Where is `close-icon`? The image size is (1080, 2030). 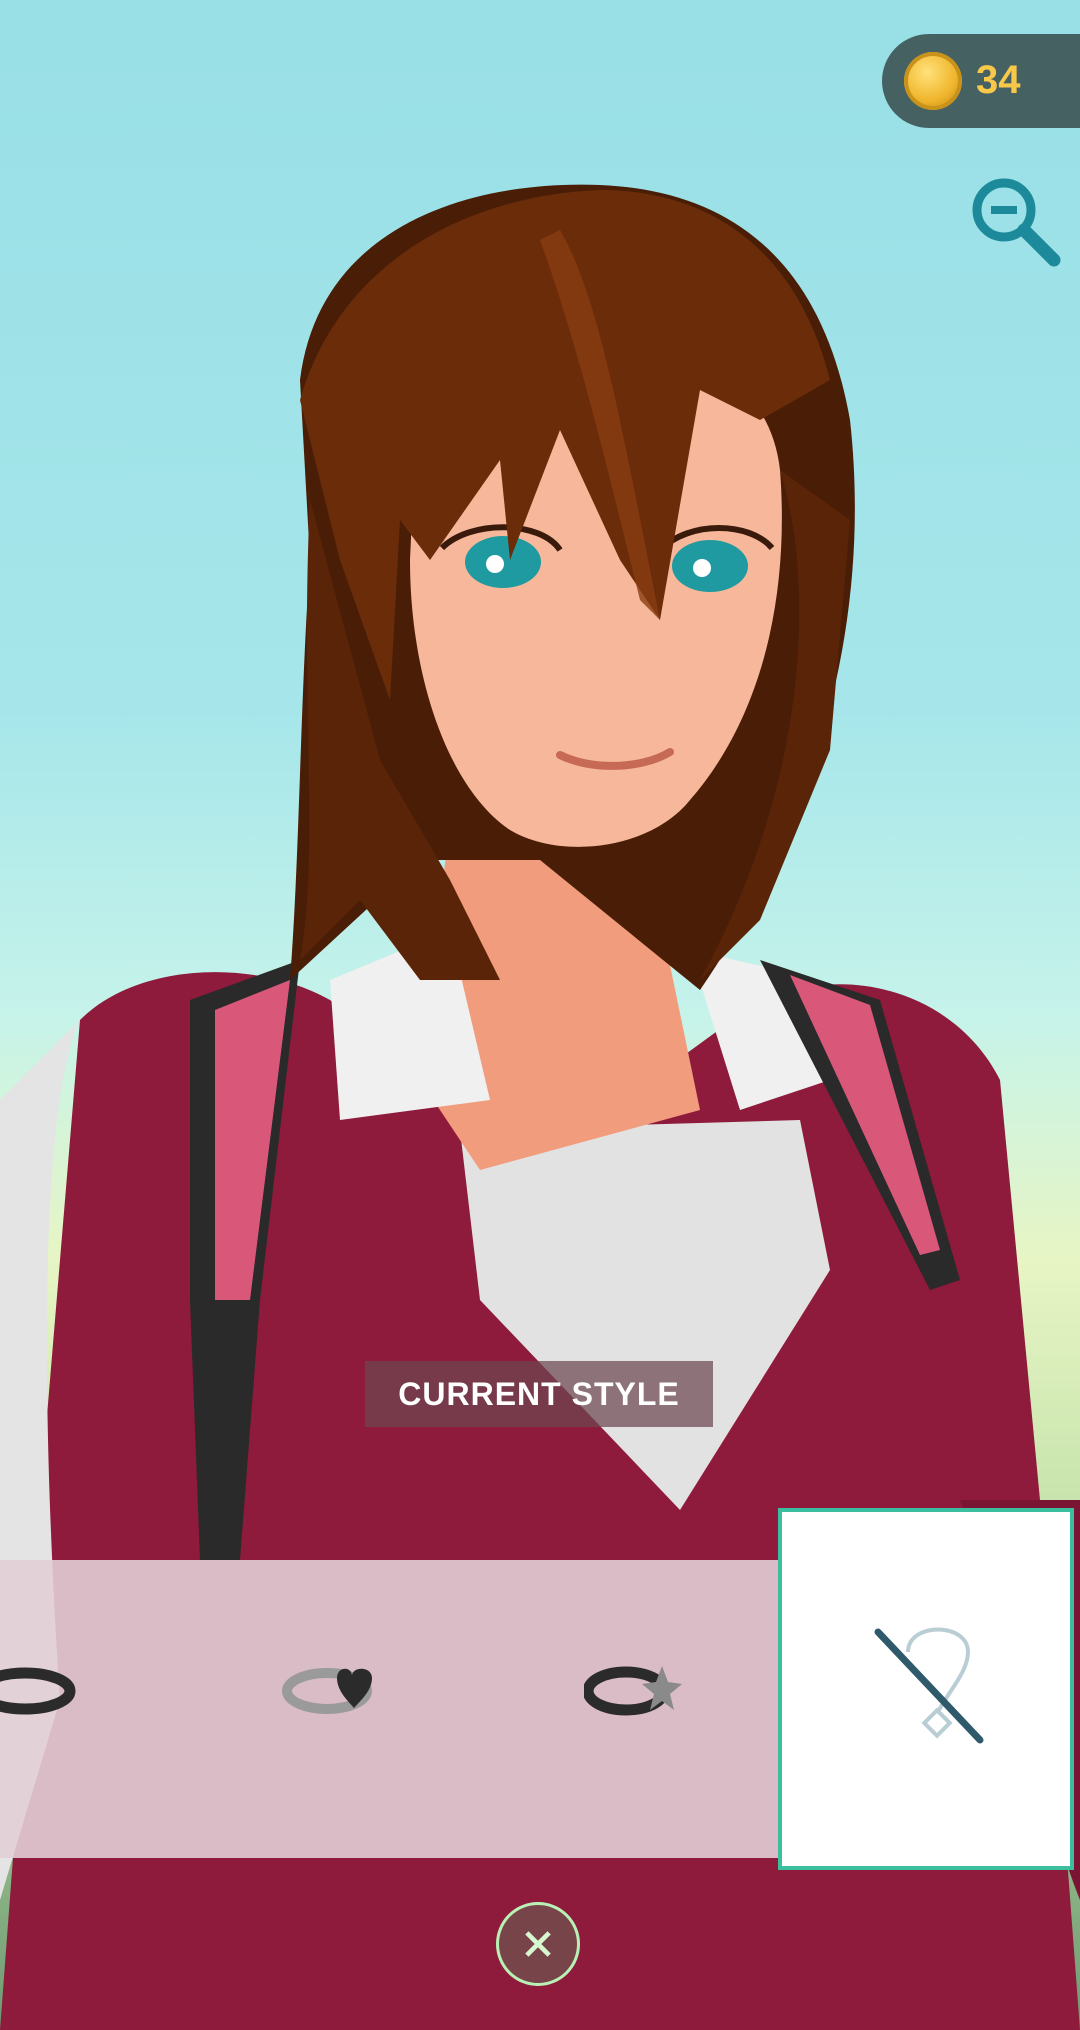
close-icon is located at coordinates (538, 1944).